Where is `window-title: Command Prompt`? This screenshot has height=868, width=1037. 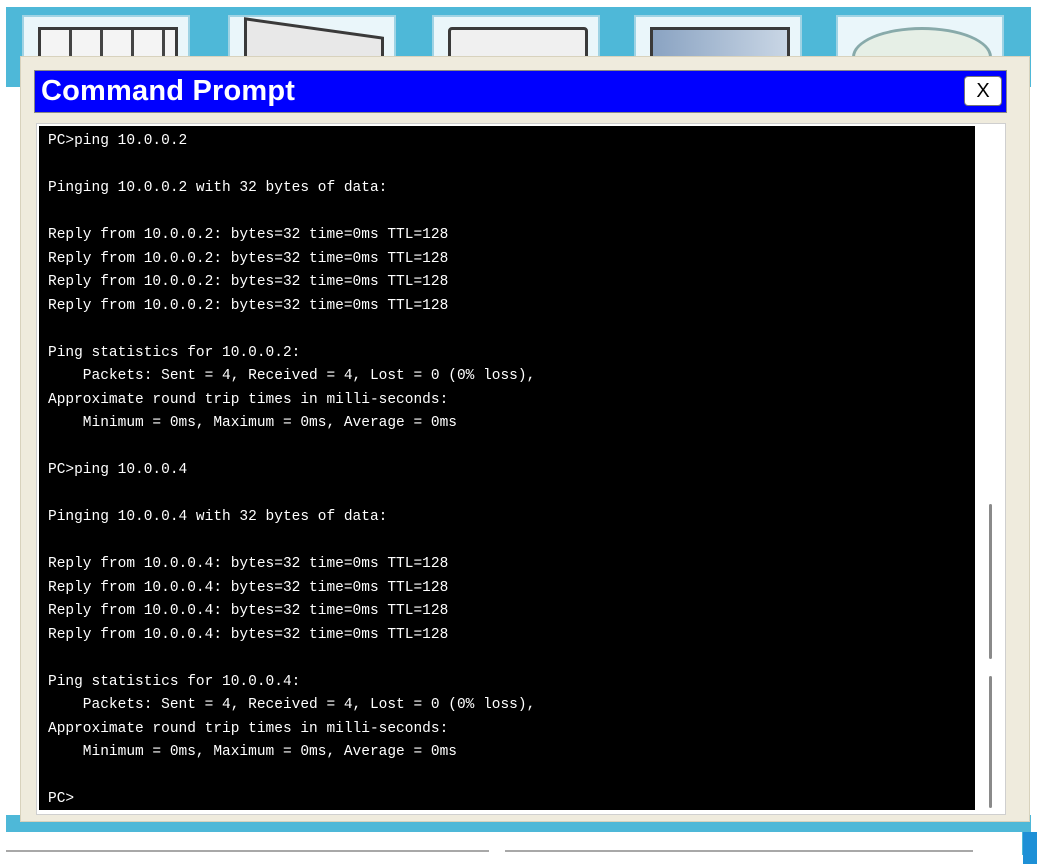
window-title: Command Prompt is located at coordinates (168, 91).